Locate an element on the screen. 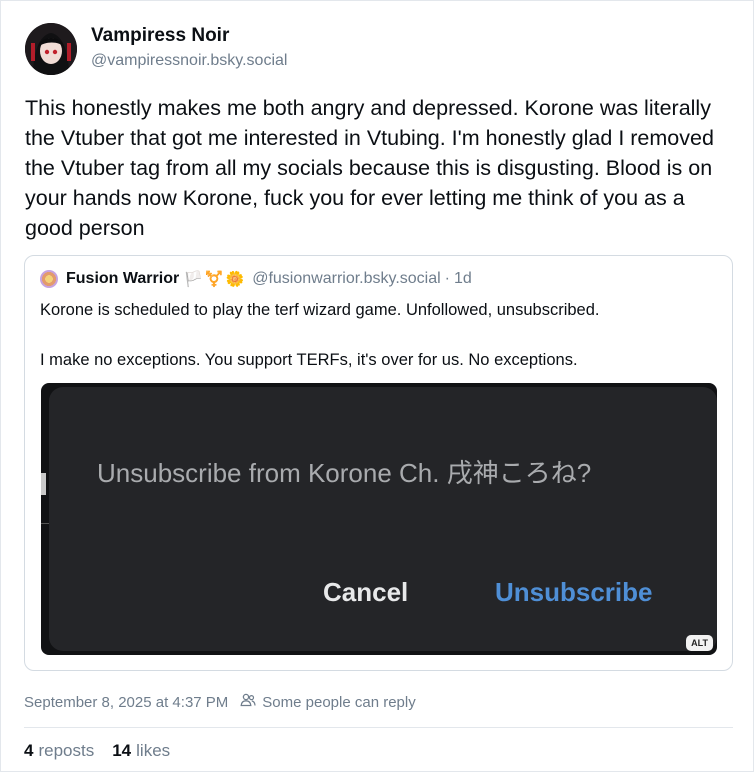 The width and height of the screenshot is (754, 772). likes-stat: 14 likes is located at coordinates (141, 751).